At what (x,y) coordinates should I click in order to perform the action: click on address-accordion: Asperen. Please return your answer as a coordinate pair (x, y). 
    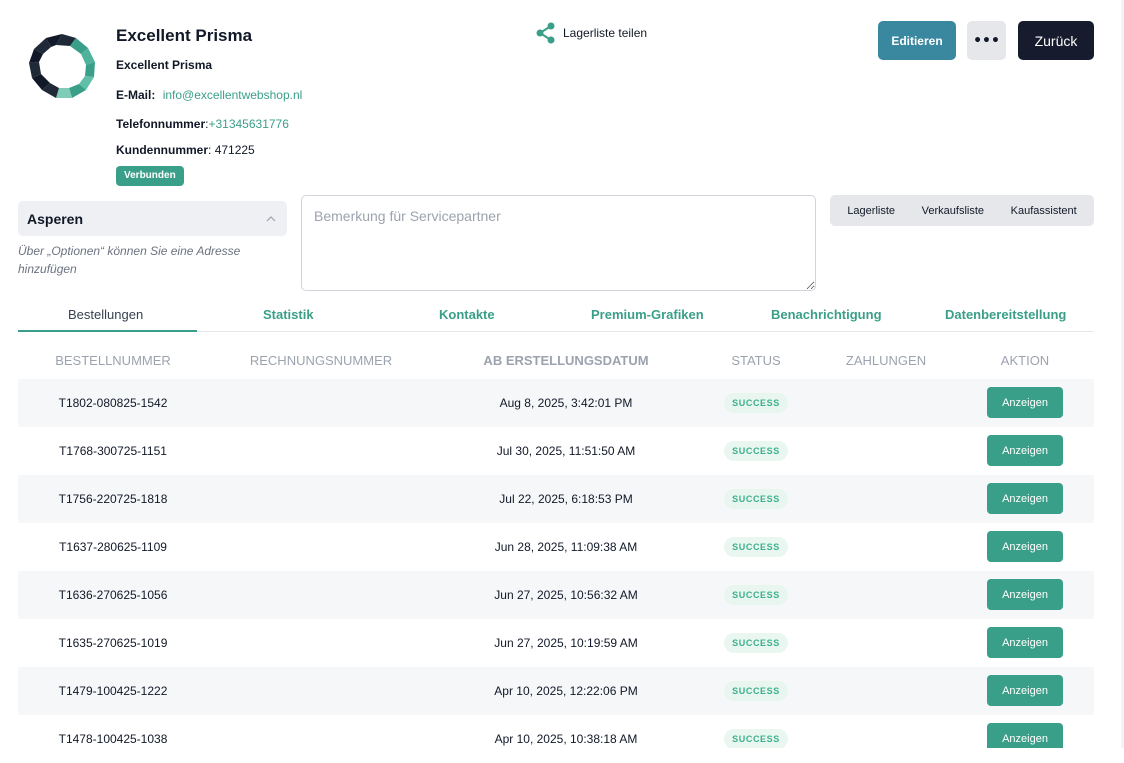
    Looking at the image, I should click on (152, 218).